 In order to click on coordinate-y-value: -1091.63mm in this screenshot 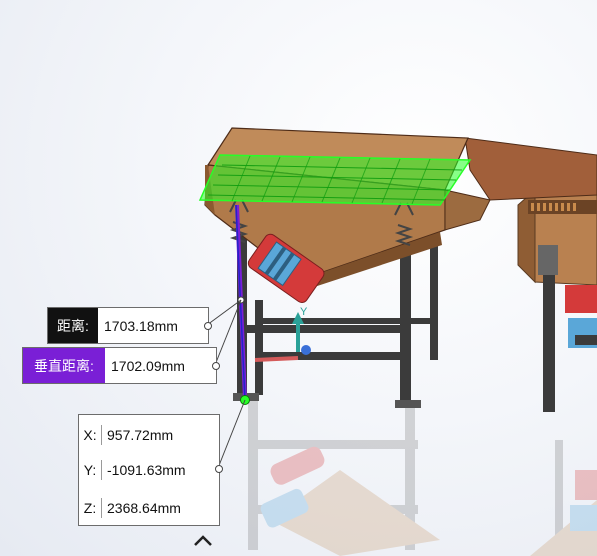, I will do `click(146, 470)`.